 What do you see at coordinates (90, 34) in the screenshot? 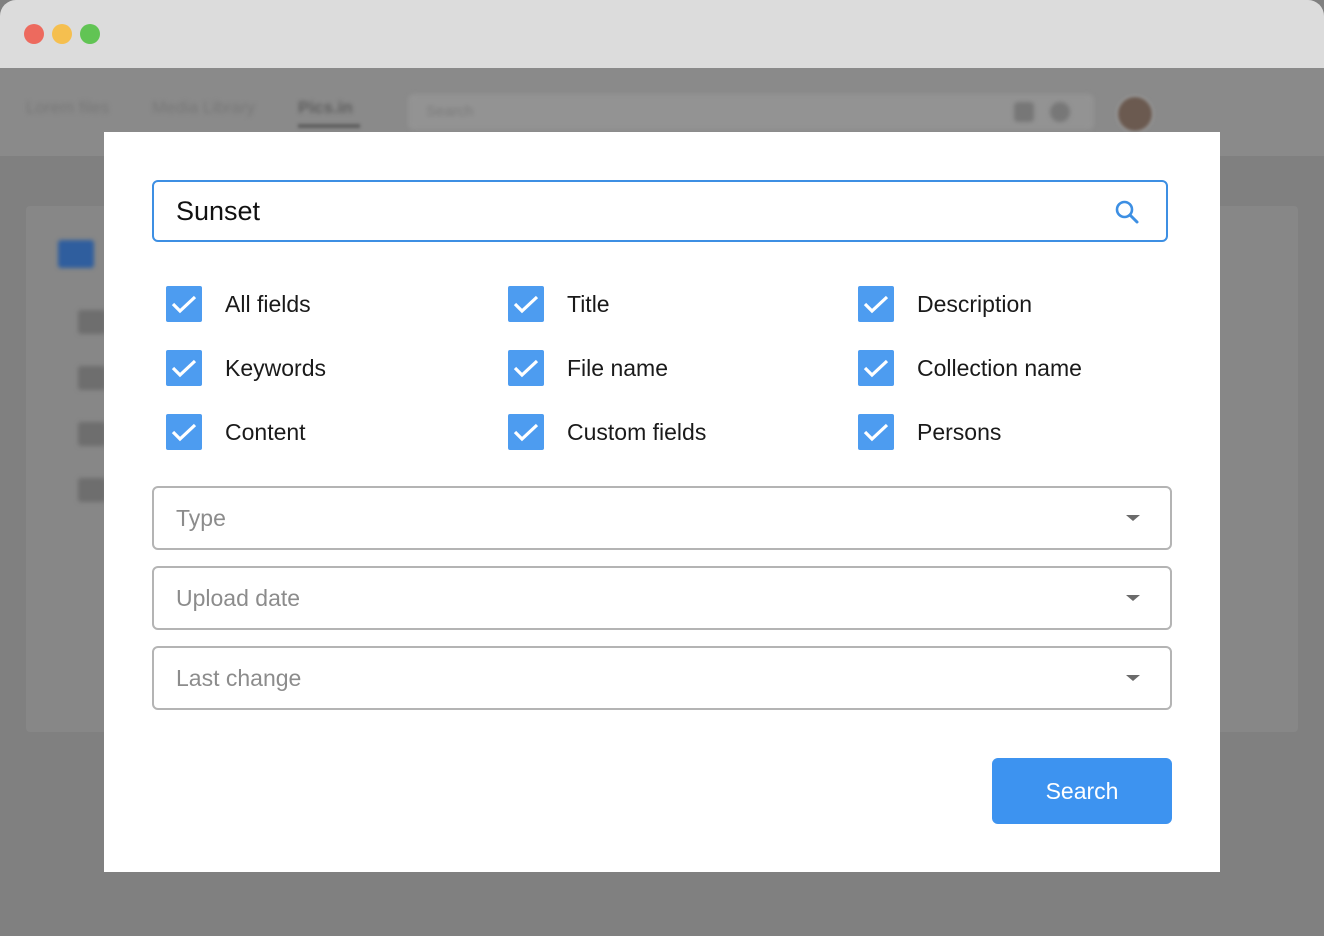
I see `maximize-window-button` at bounding box center [90, 34].